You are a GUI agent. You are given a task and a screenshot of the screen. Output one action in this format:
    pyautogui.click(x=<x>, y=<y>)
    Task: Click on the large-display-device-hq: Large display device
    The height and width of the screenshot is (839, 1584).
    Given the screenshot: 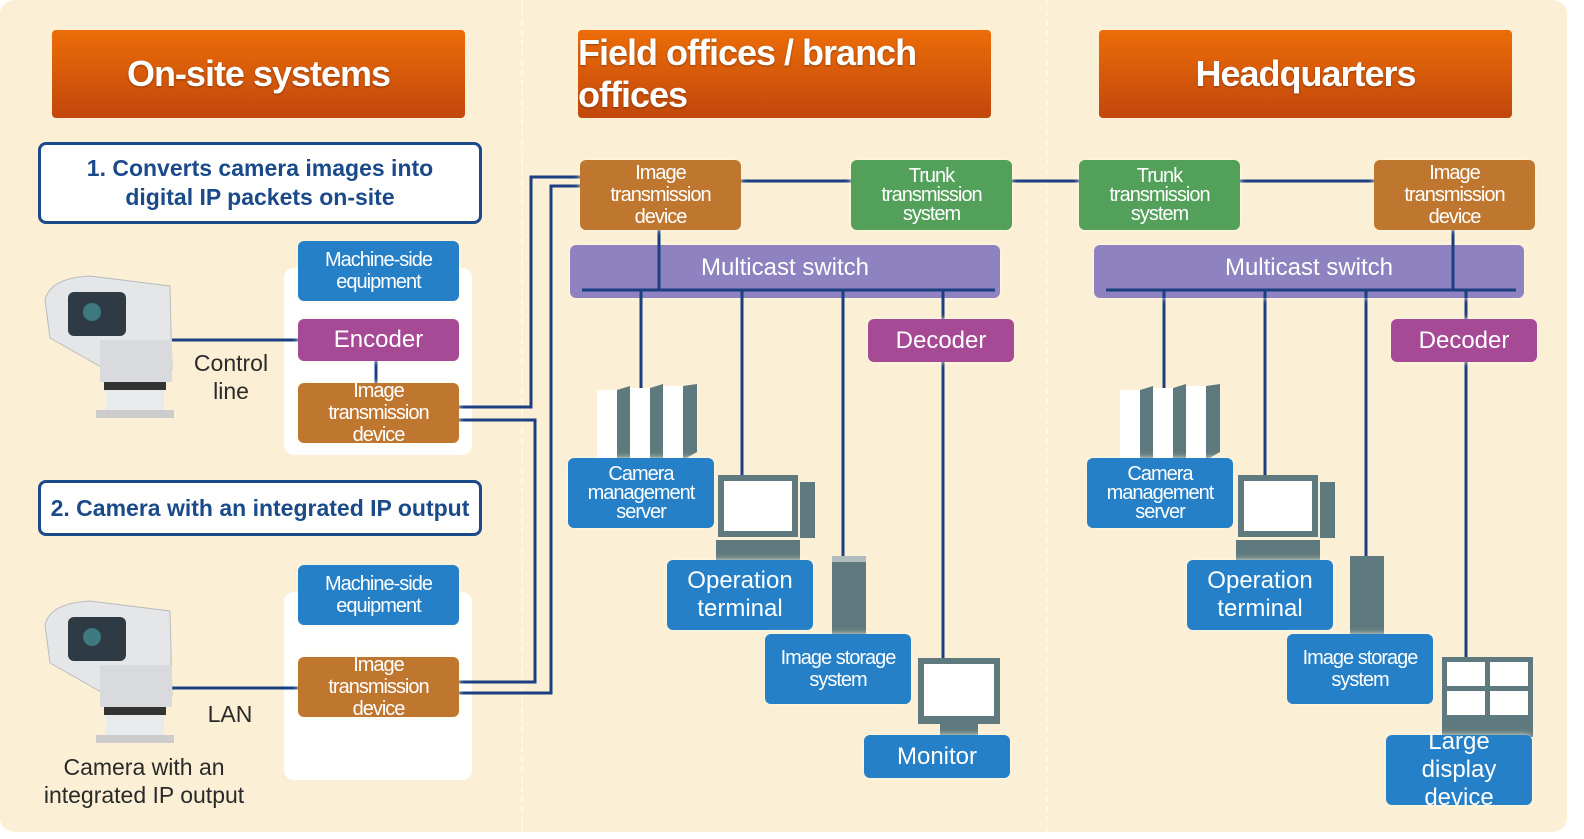 What is the action you would take?
    pyautogui.click(x=1459, y=769)
    